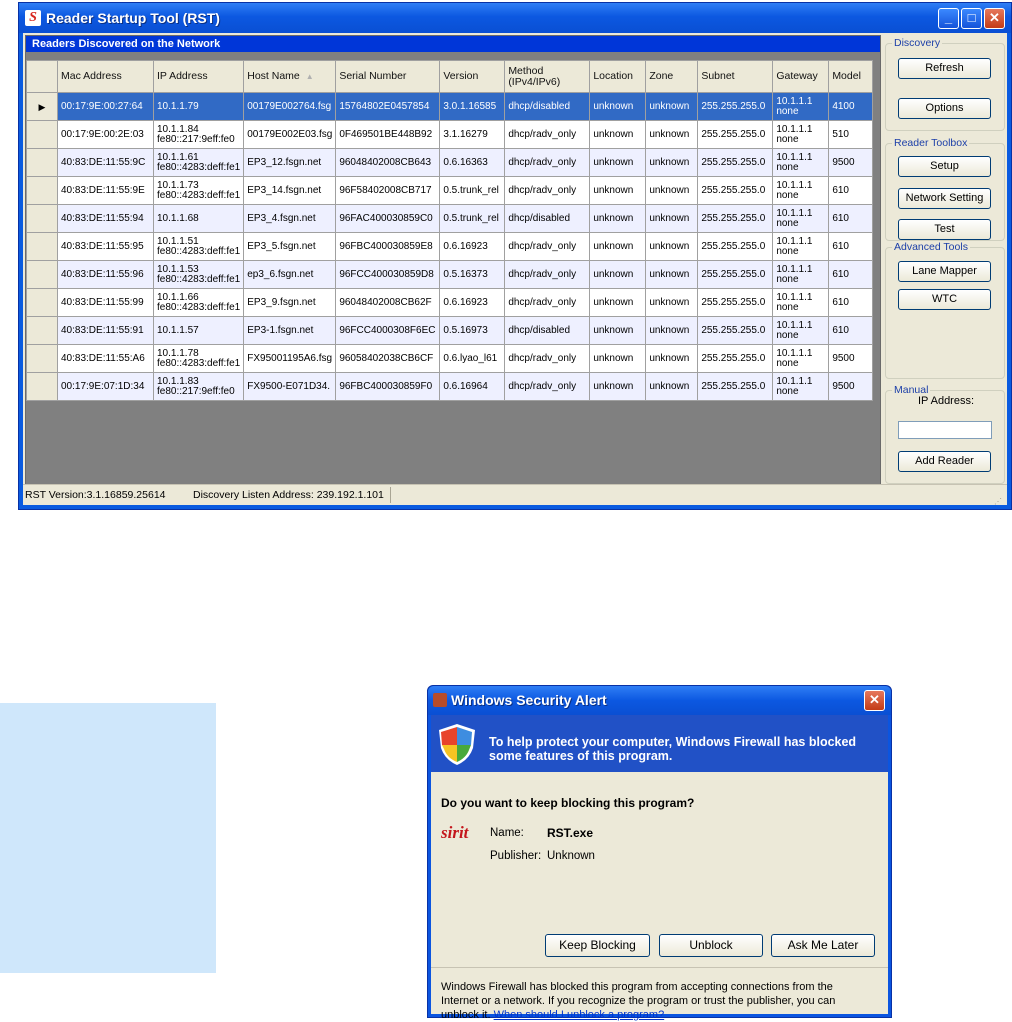 The width and height of the screenshot is (1012, 1022). Describe the element at coordinates (461, 76) in the screenshot. I see `column-label: Version` at that location.